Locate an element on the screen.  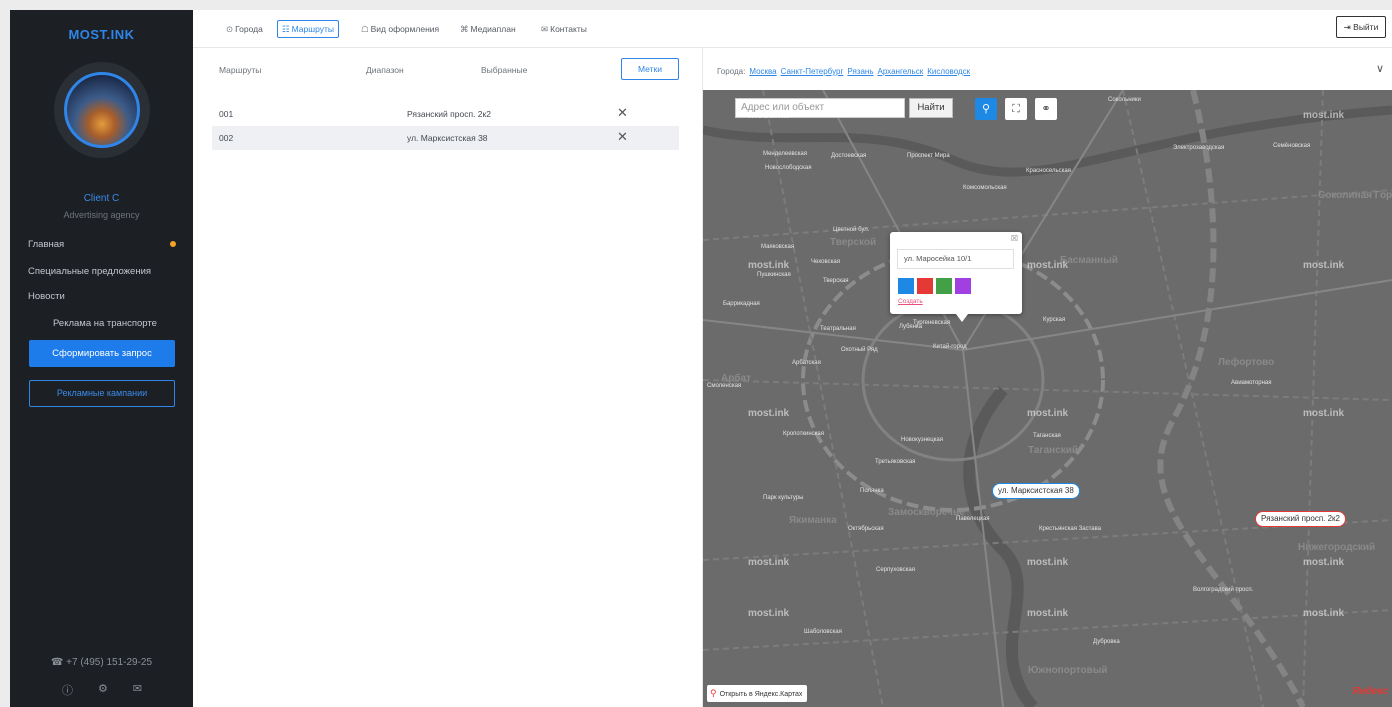
map-label: Баррикадная is located at coordinates (741, 304).